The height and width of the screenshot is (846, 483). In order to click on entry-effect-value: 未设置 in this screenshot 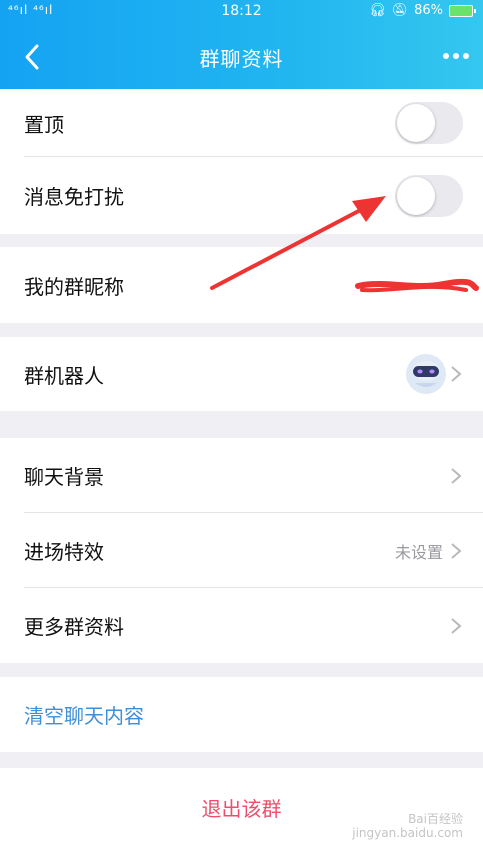, I will do `click(418, 552)`.